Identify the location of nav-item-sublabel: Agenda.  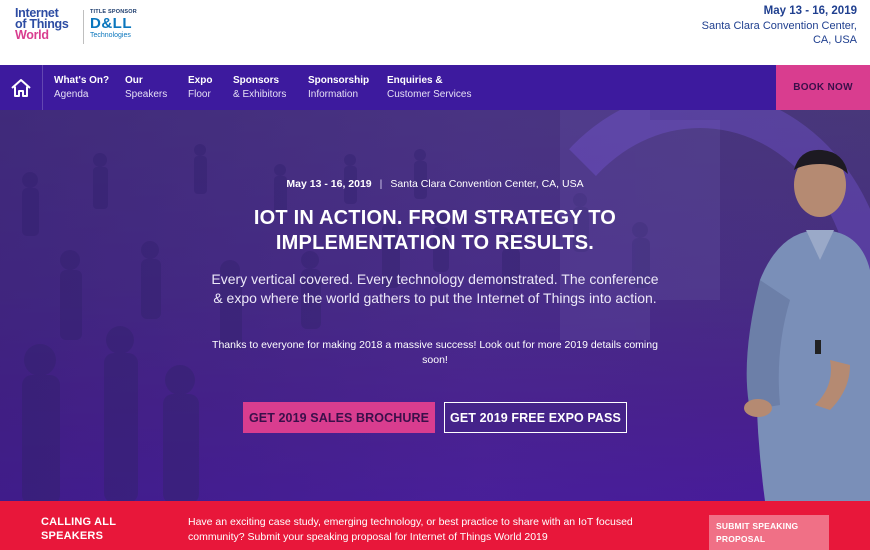
(71, 94).